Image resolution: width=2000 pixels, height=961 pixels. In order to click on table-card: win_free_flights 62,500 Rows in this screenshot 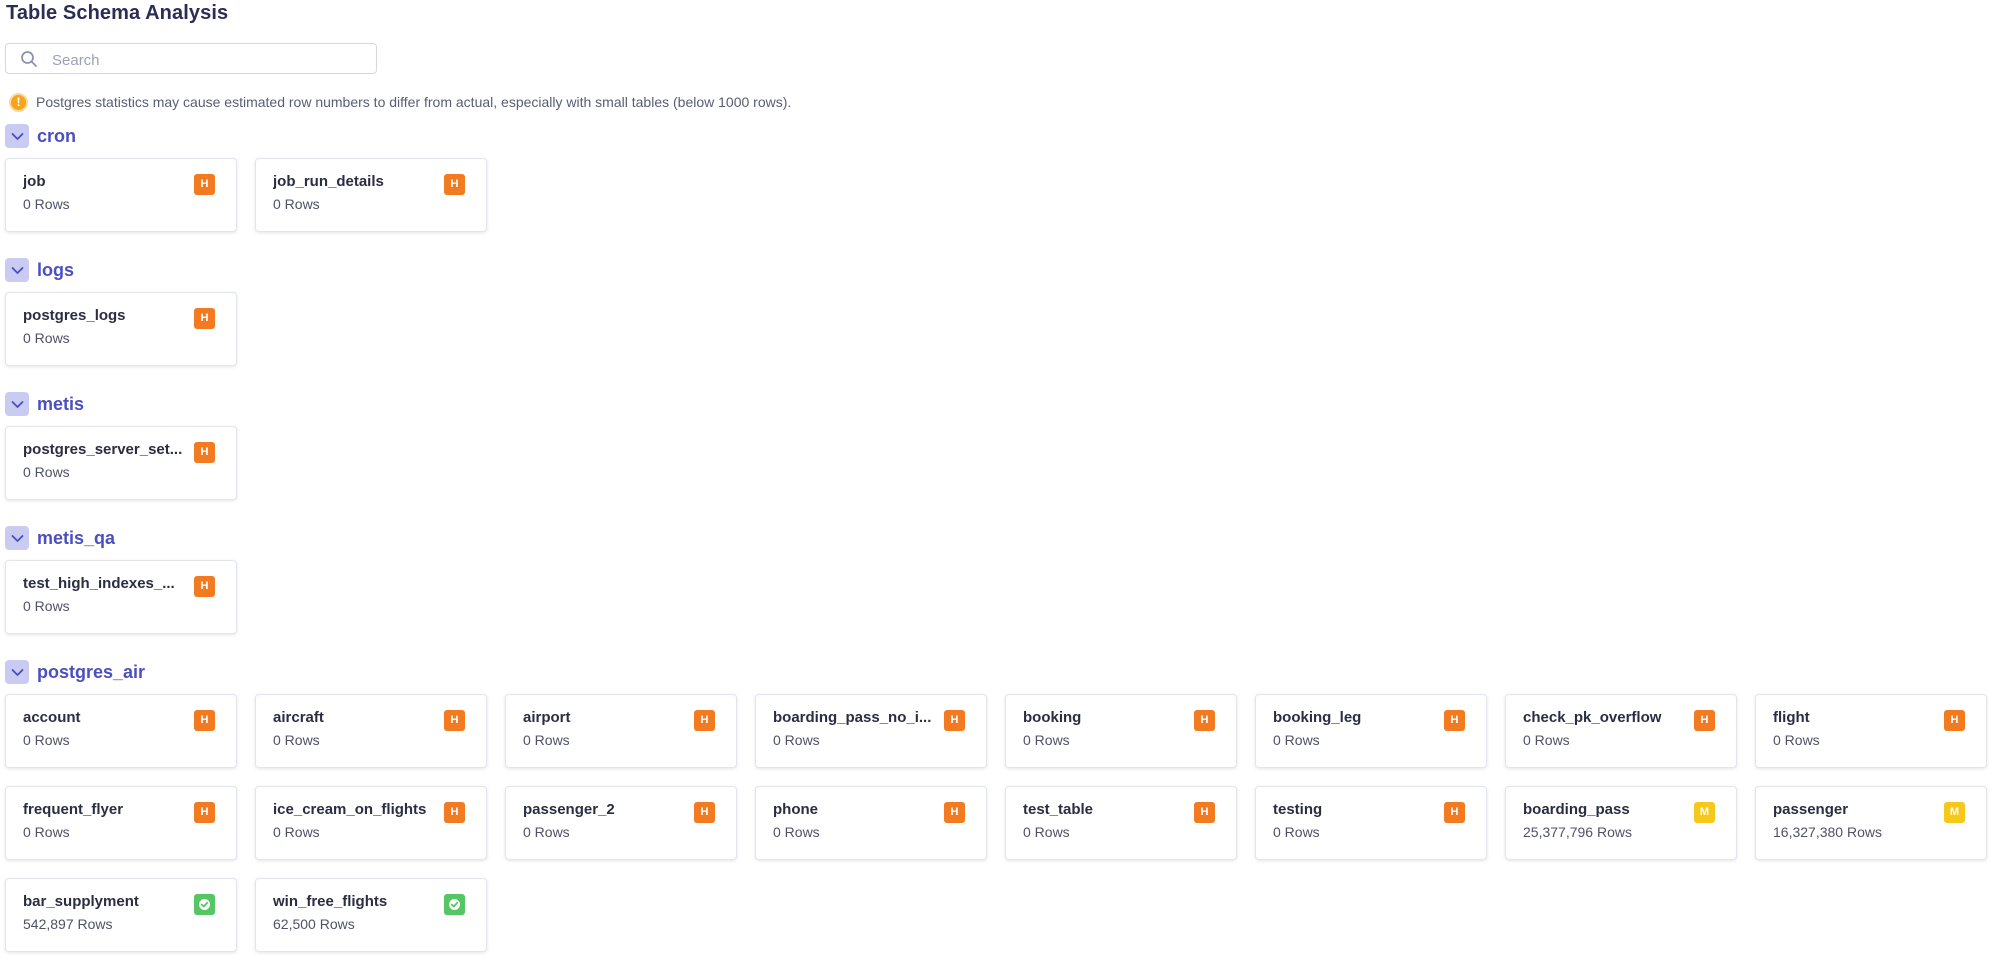, I will do `click(371, 915)`.